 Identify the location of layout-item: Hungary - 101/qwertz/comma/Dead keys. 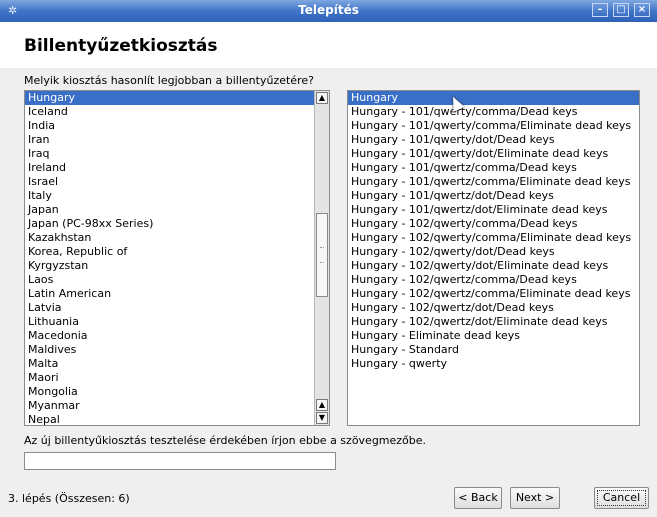
(493, 168).